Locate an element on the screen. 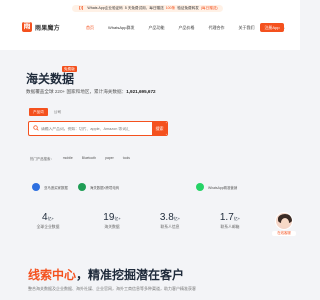 The image size is (320, 300). search-box is located at coordinates (98, 128).